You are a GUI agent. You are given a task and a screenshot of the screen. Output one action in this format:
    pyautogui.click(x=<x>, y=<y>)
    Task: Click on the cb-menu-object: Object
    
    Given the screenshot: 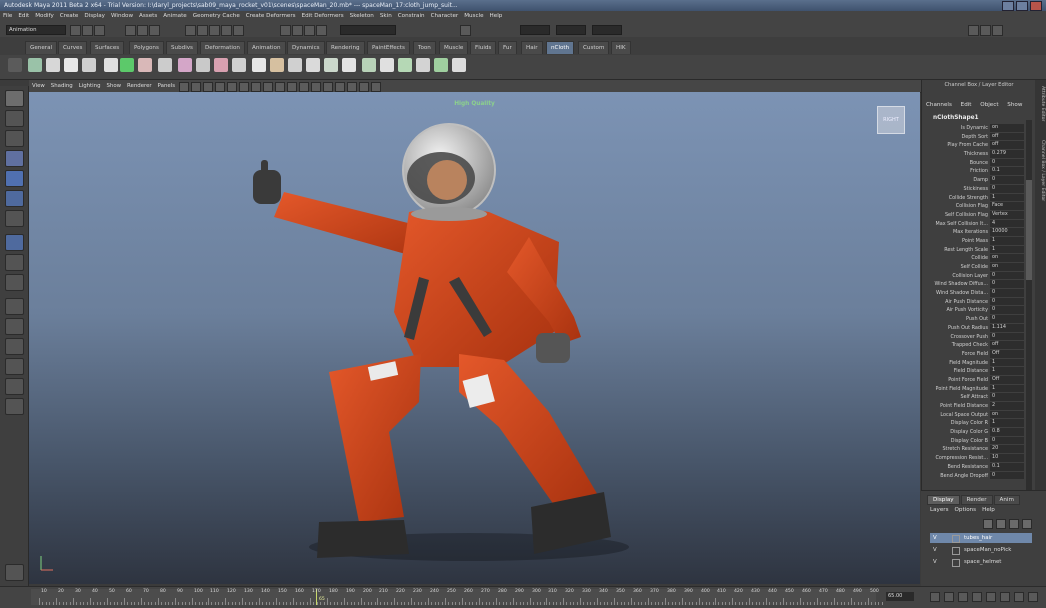 What is the action you would take?
    pyautogui.click(x=989, y=105)
    